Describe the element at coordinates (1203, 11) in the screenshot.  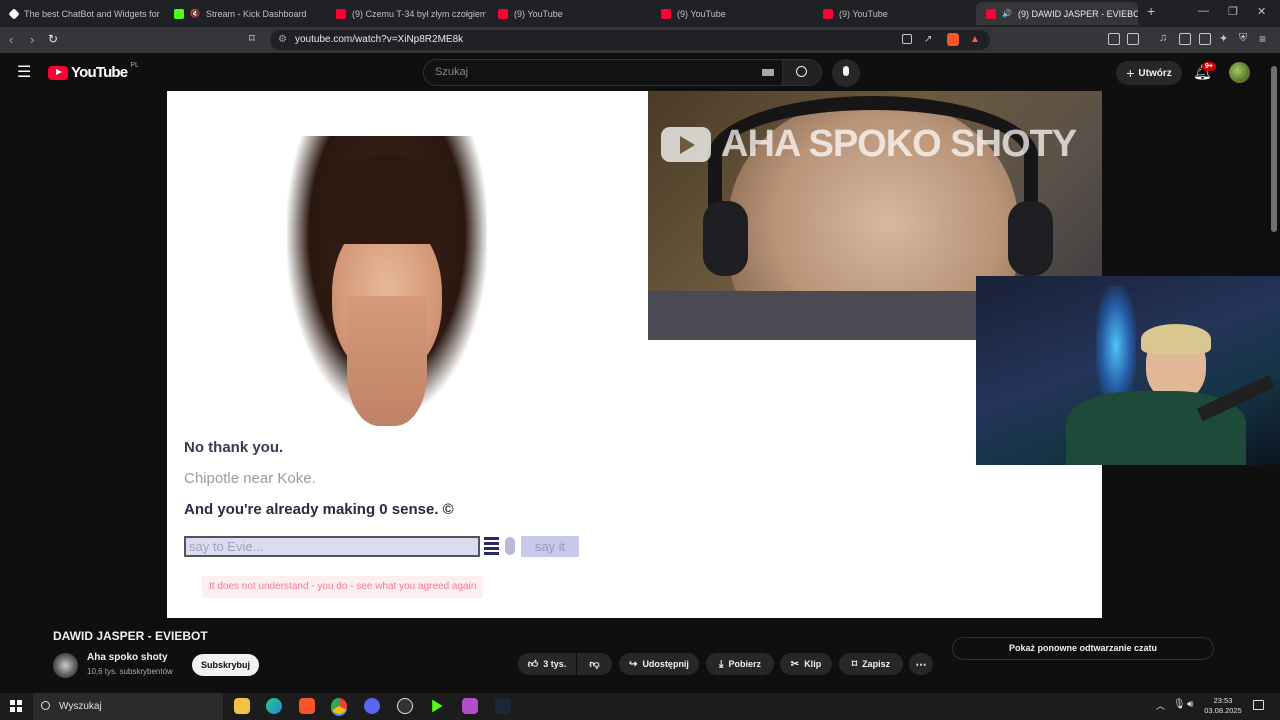
I see `minimize-icon: —` at that location.